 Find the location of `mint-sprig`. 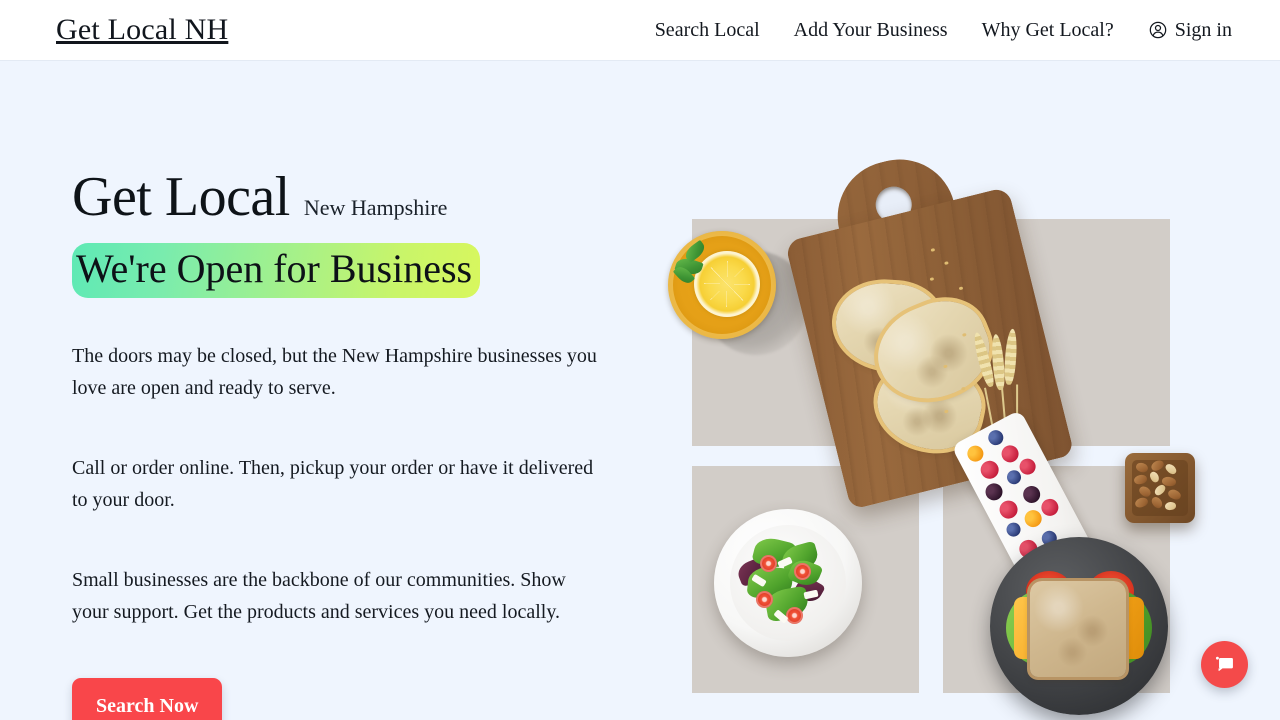

mint-sprig is located at coordinates (693, 263).